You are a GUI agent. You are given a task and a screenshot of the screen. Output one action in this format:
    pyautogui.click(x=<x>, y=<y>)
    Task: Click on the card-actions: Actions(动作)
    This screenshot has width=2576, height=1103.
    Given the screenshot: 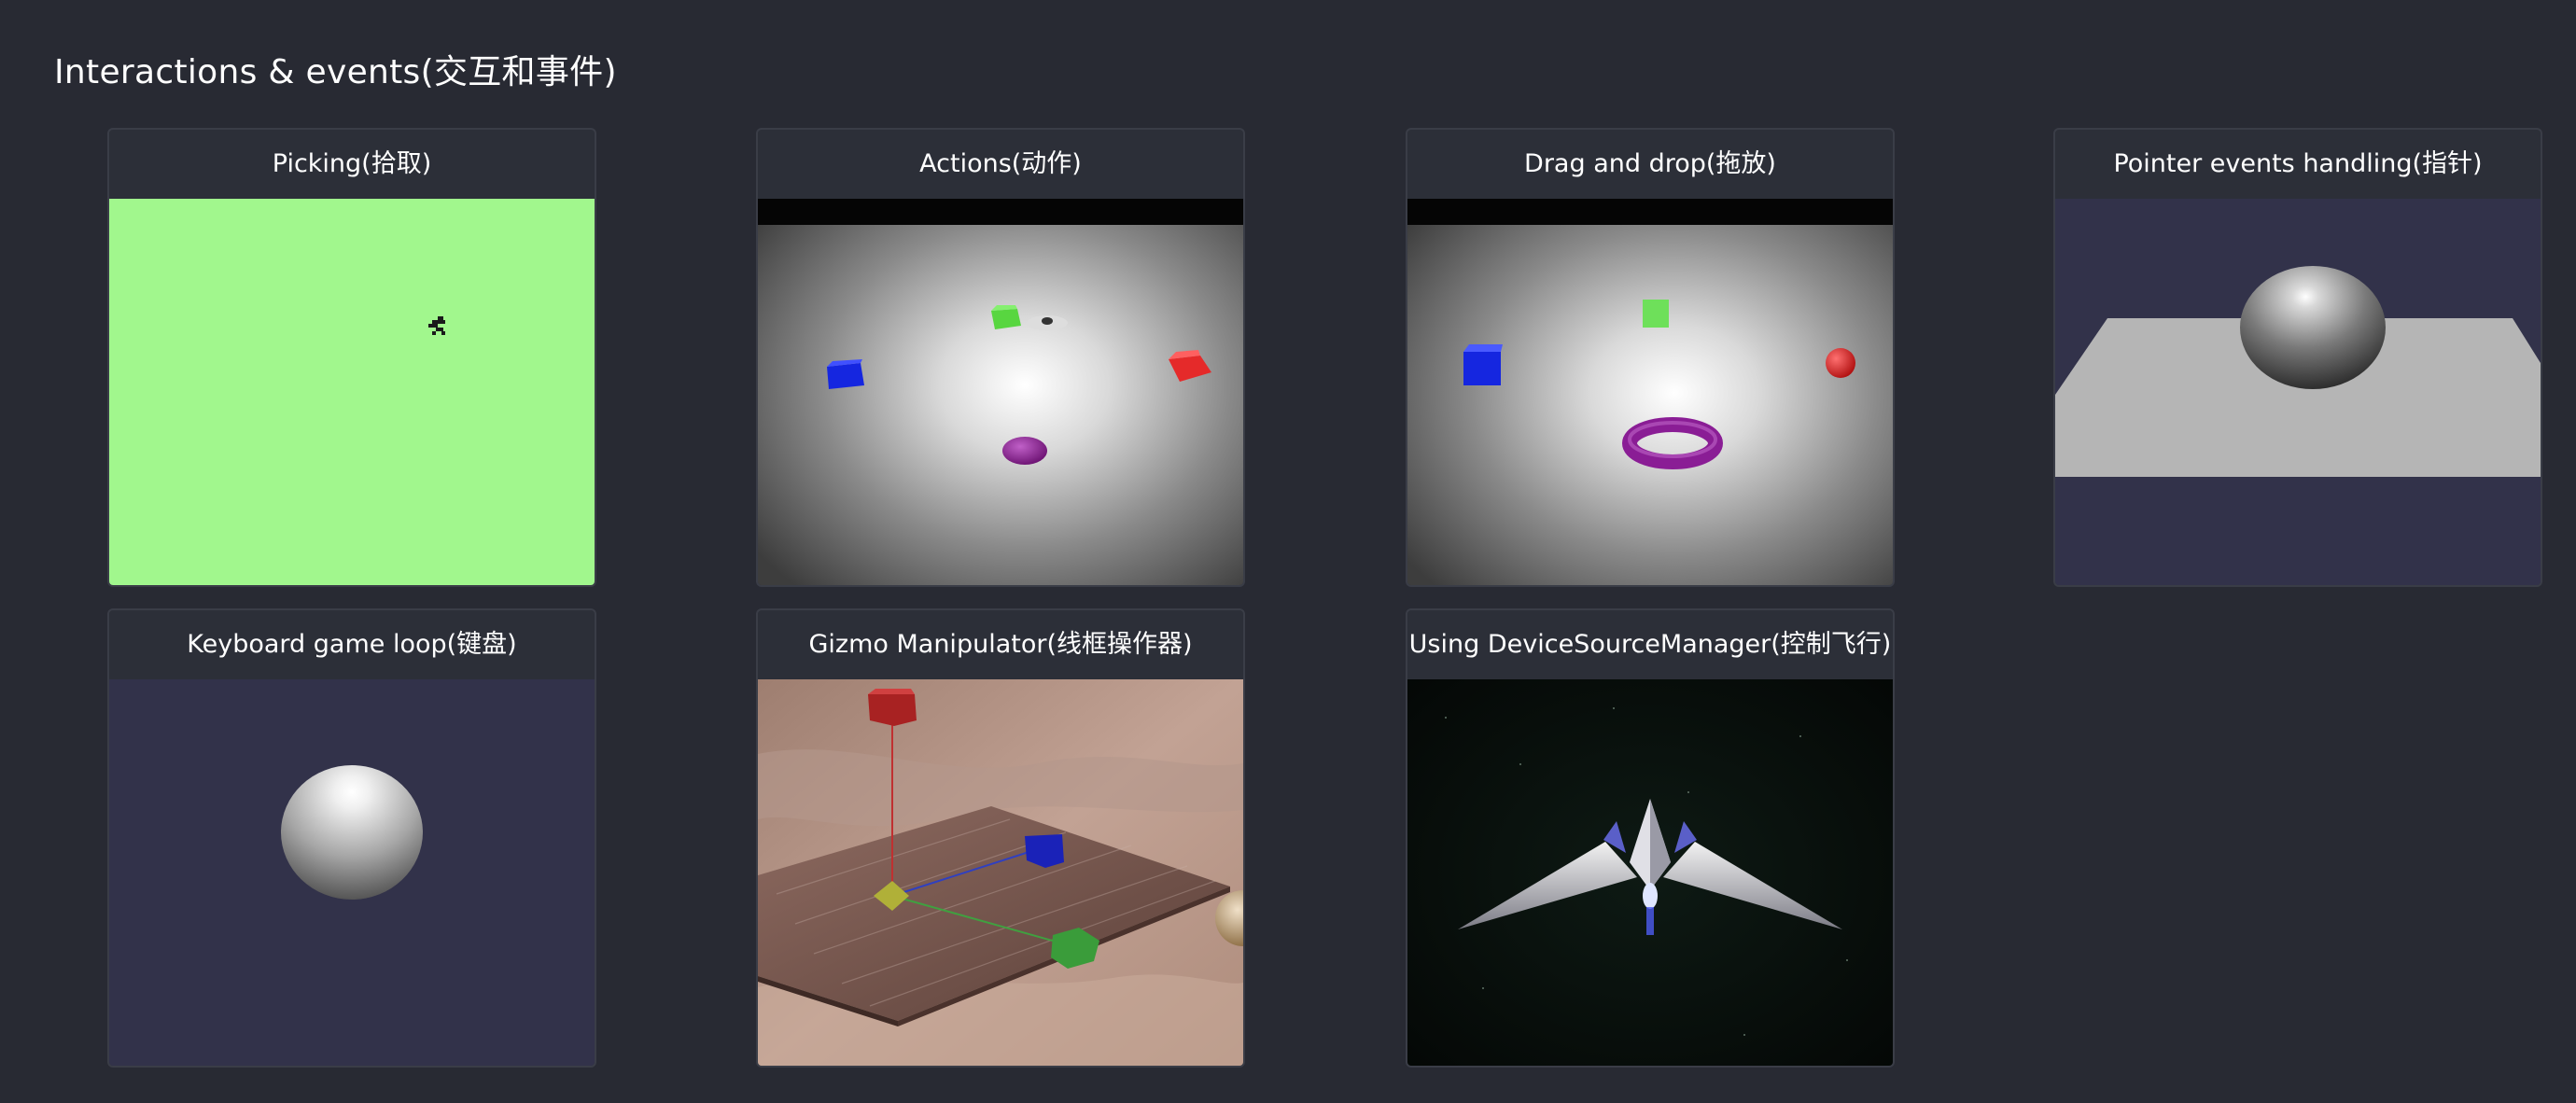 What is the action you would take?
    pyautogui.click(x=1001, y=357)
    